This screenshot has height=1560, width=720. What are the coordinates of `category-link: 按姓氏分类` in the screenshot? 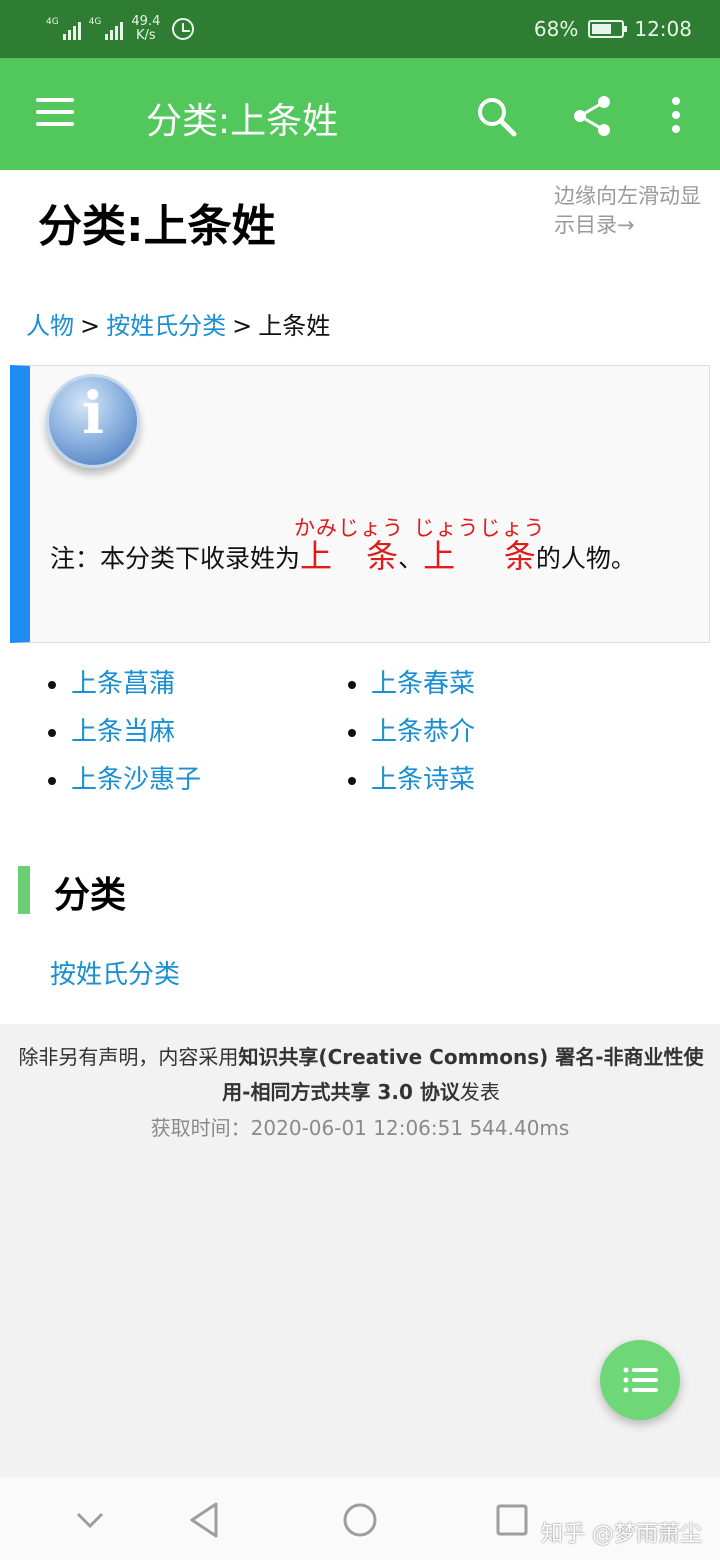 It's located at (115, 972).